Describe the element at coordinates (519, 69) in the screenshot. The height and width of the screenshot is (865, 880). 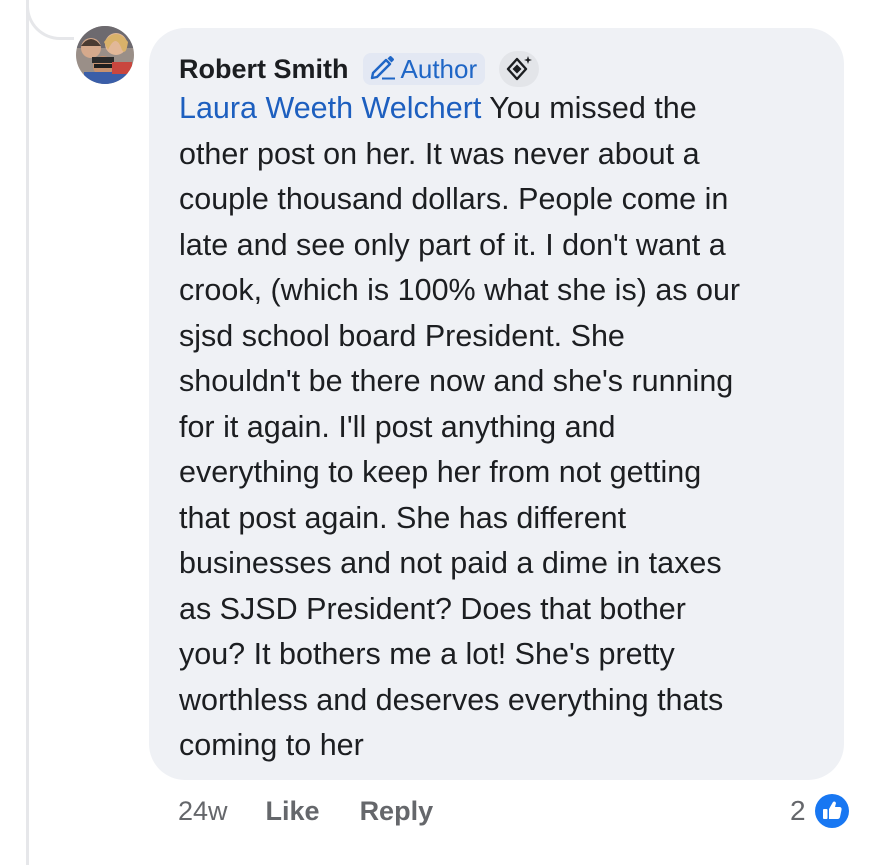
I see `sparkle-diamond-icon` at that location.